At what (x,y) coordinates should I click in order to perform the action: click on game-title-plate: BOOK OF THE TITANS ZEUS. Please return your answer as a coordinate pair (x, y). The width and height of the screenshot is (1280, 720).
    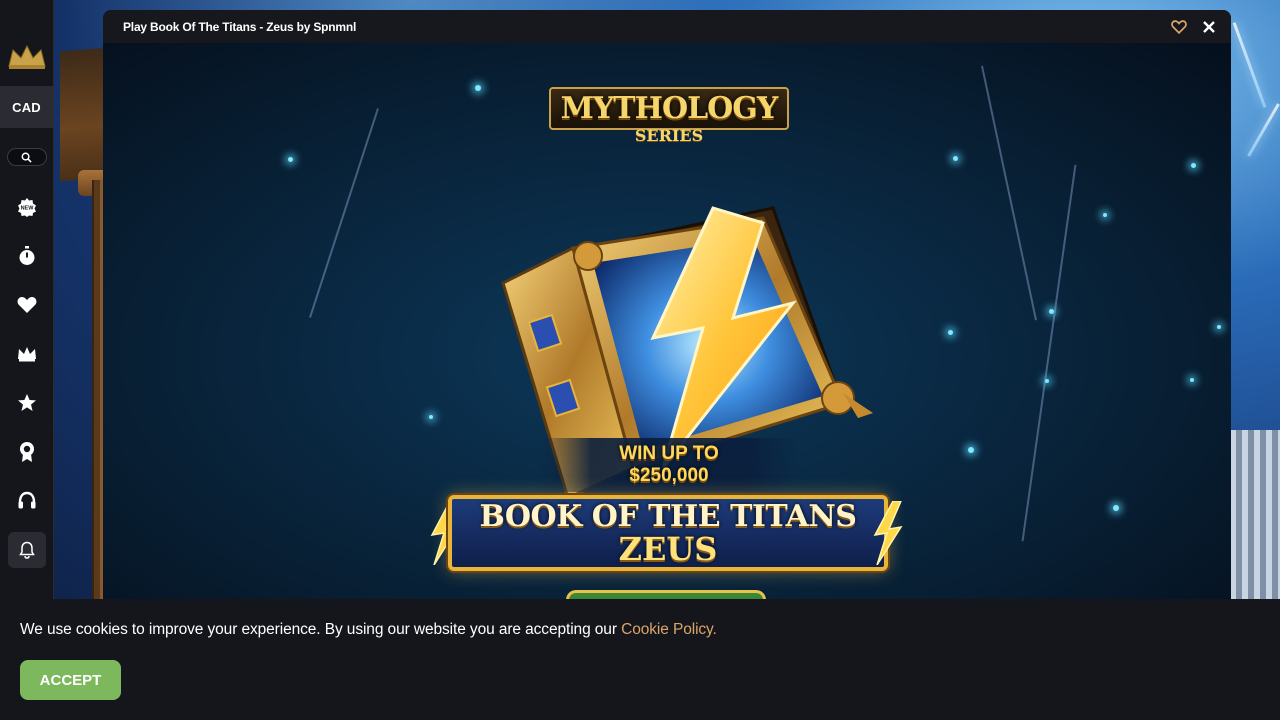
    Looking at the image, I should click on (668, 533).